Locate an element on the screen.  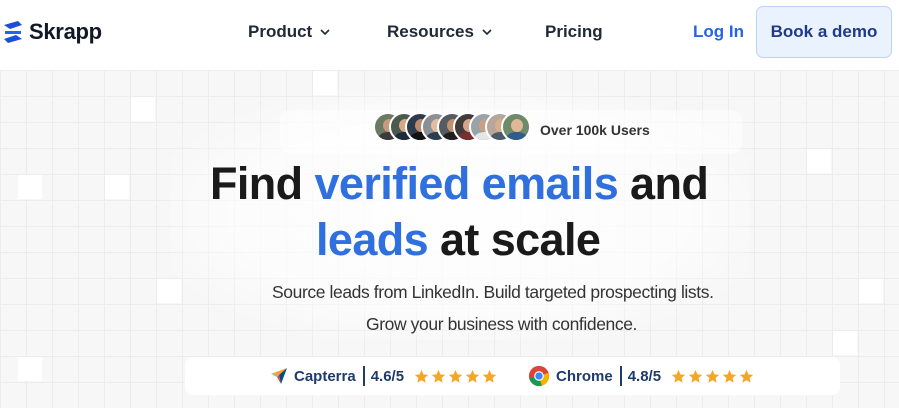
ratings-bar: Capterra 4.6/5 Chrome 4.8/5 is located at coordinates (512, 376).